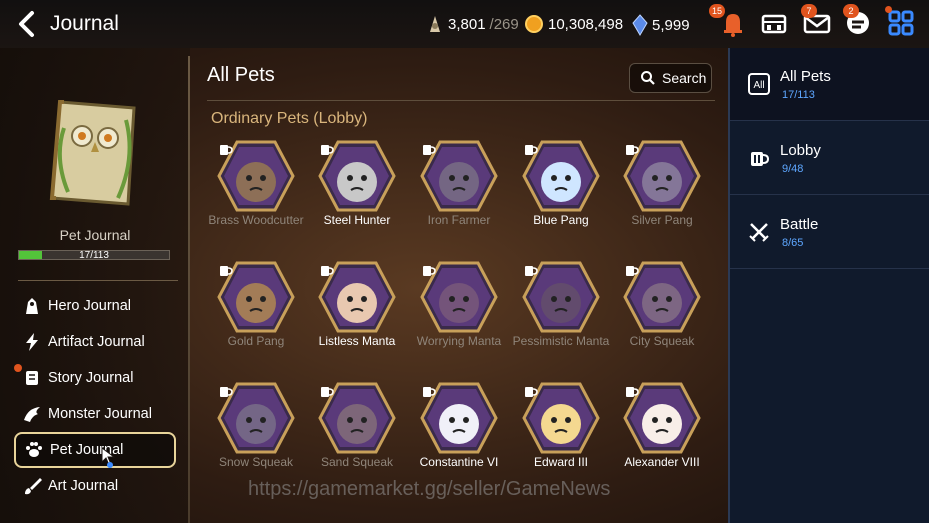 The image size is (929, 523). What do you see at coordinates (83, 486) in the screenshot?
I see `menu-item-label: Art Journal` at bounding box center [83, 486].